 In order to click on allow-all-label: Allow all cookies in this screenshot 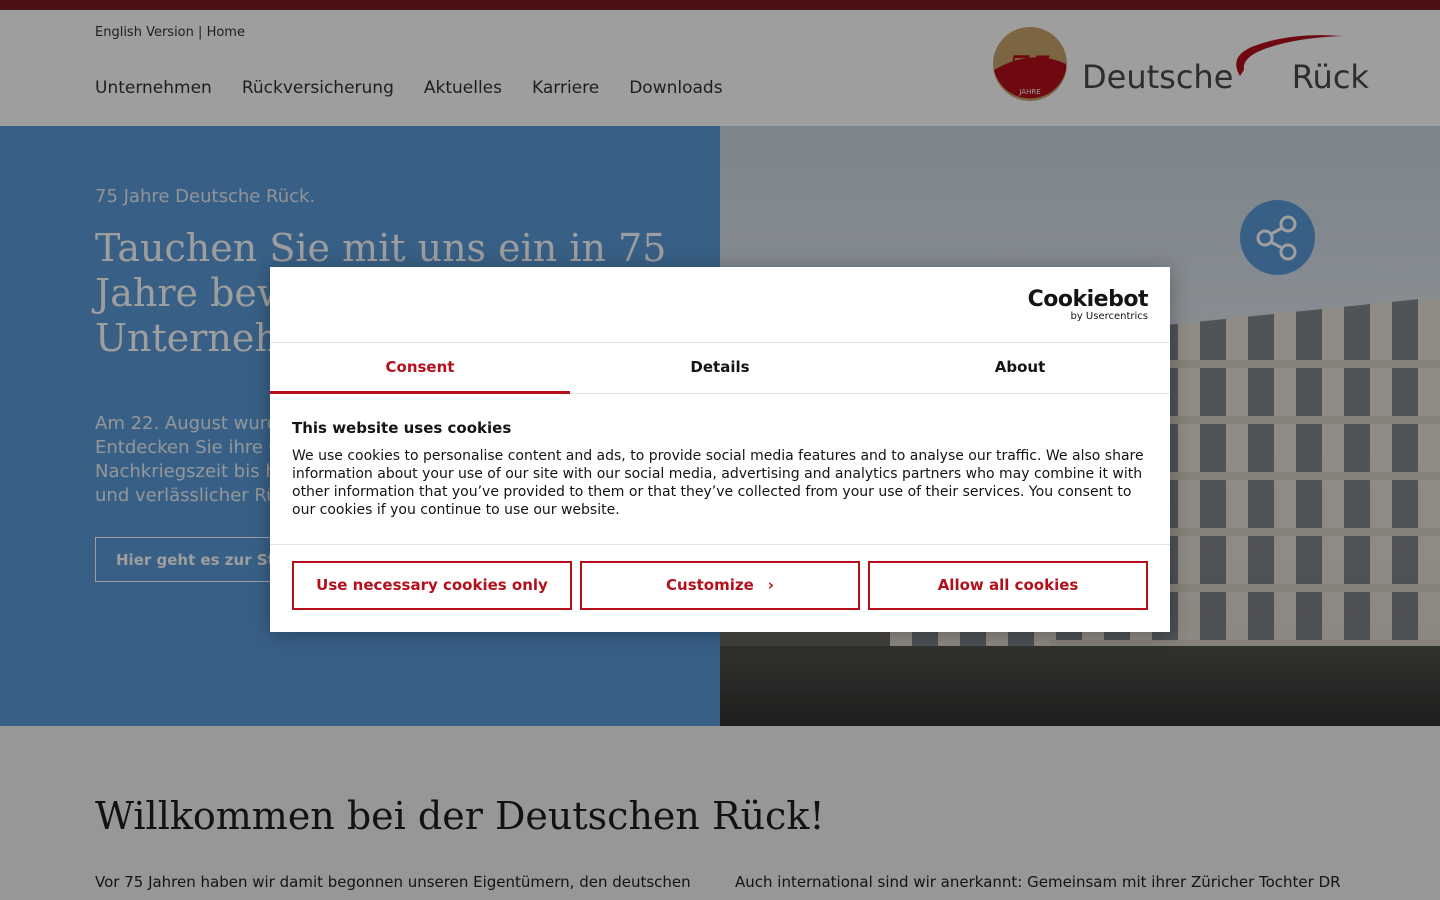, I will do `click(1008, 585)`.